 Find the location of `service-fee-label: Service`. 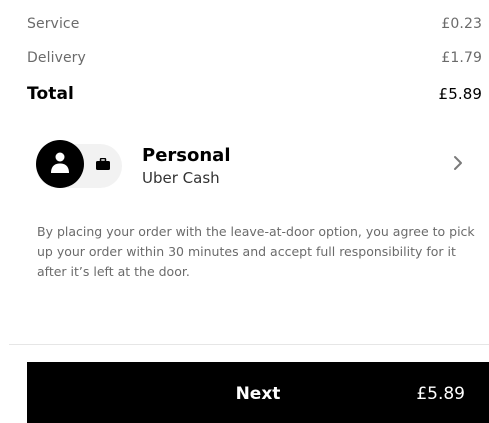

service-fee-label: Service is located at coordinates (53, 24).